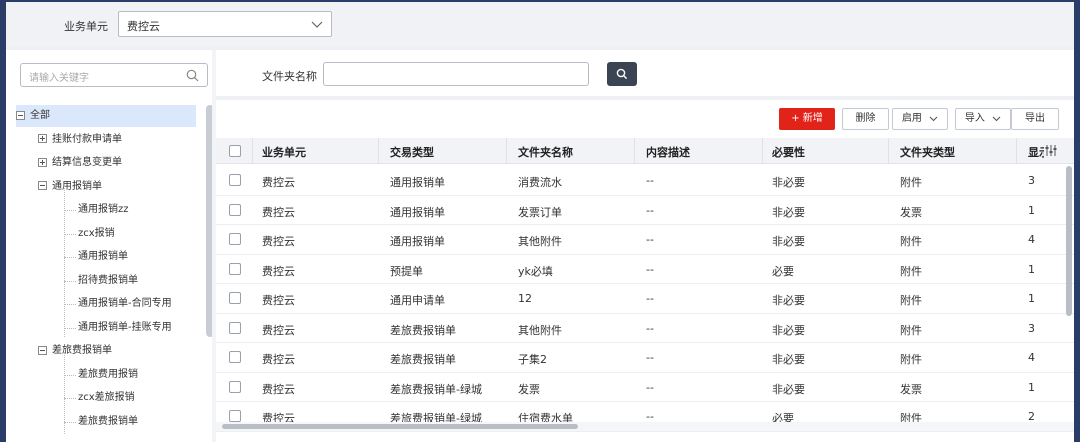  Describe the element at coordinates (87, 162) in the screenshot. I see `tree-node-label: 结算信息变更单` at that location.